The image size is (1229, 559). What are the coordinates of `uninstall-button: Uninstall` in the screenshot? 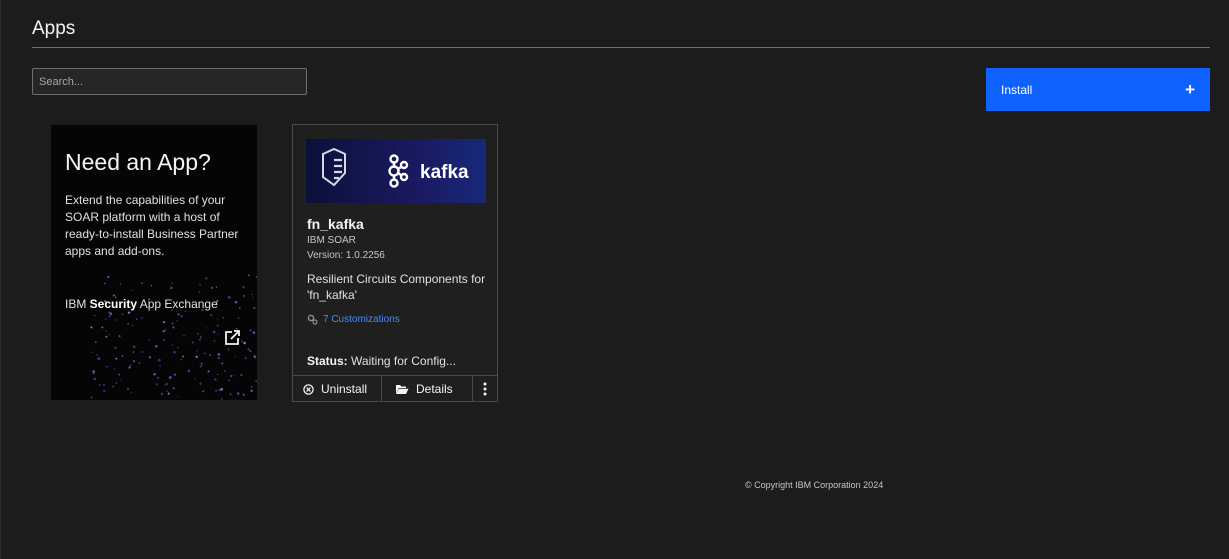 It's located at (337, 389).